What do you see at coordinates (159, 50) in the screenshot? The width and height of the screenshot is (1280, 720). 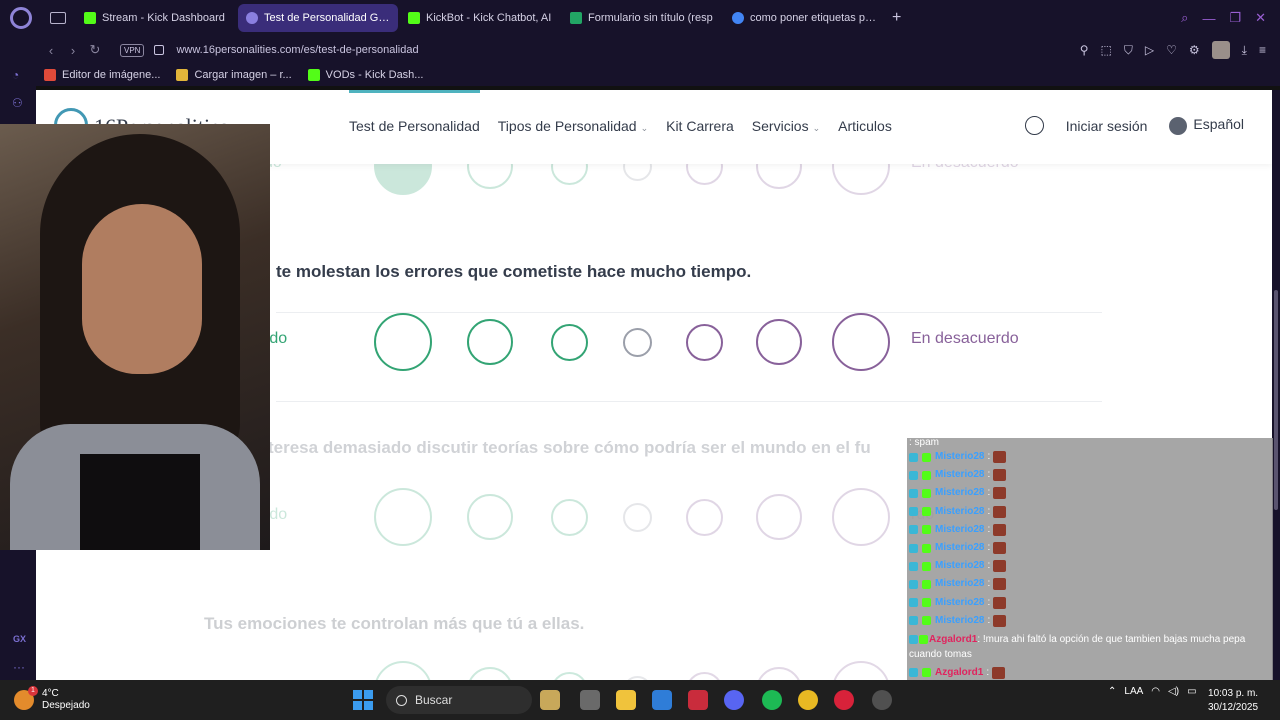 I see `lock-icon` at bounding box center [159, 50].